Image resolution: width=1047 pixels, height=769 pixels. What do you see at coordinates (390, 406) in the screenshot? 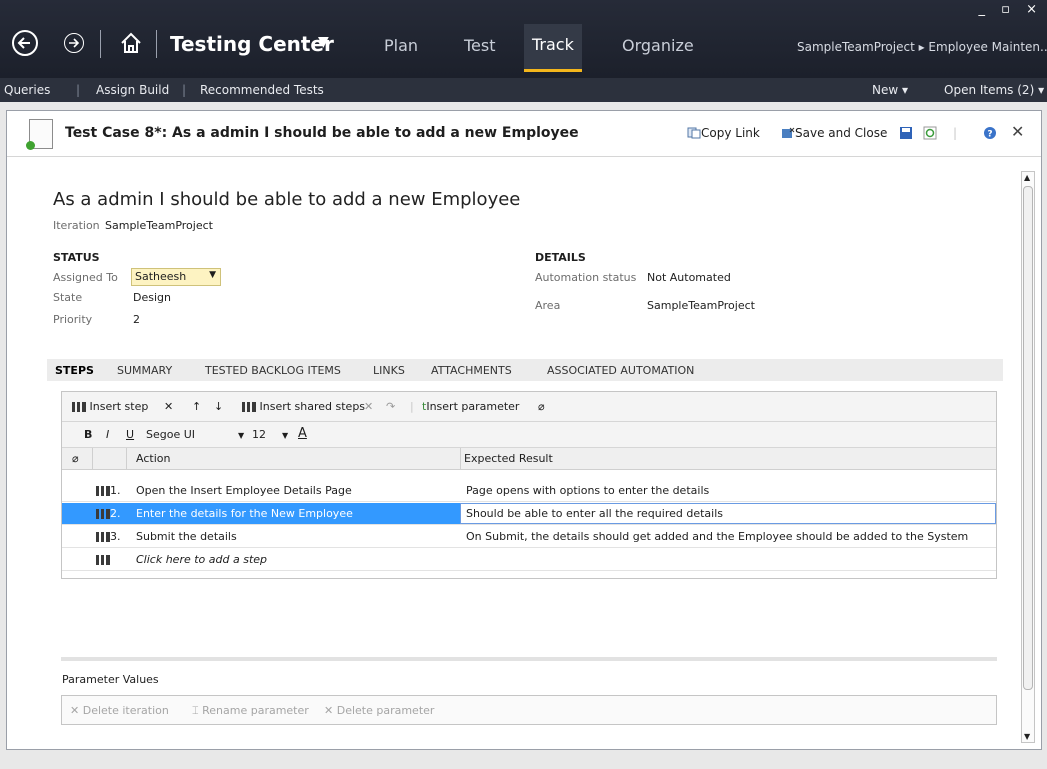
I see `redo-icon: ↷` at bounding box center [390, 406].